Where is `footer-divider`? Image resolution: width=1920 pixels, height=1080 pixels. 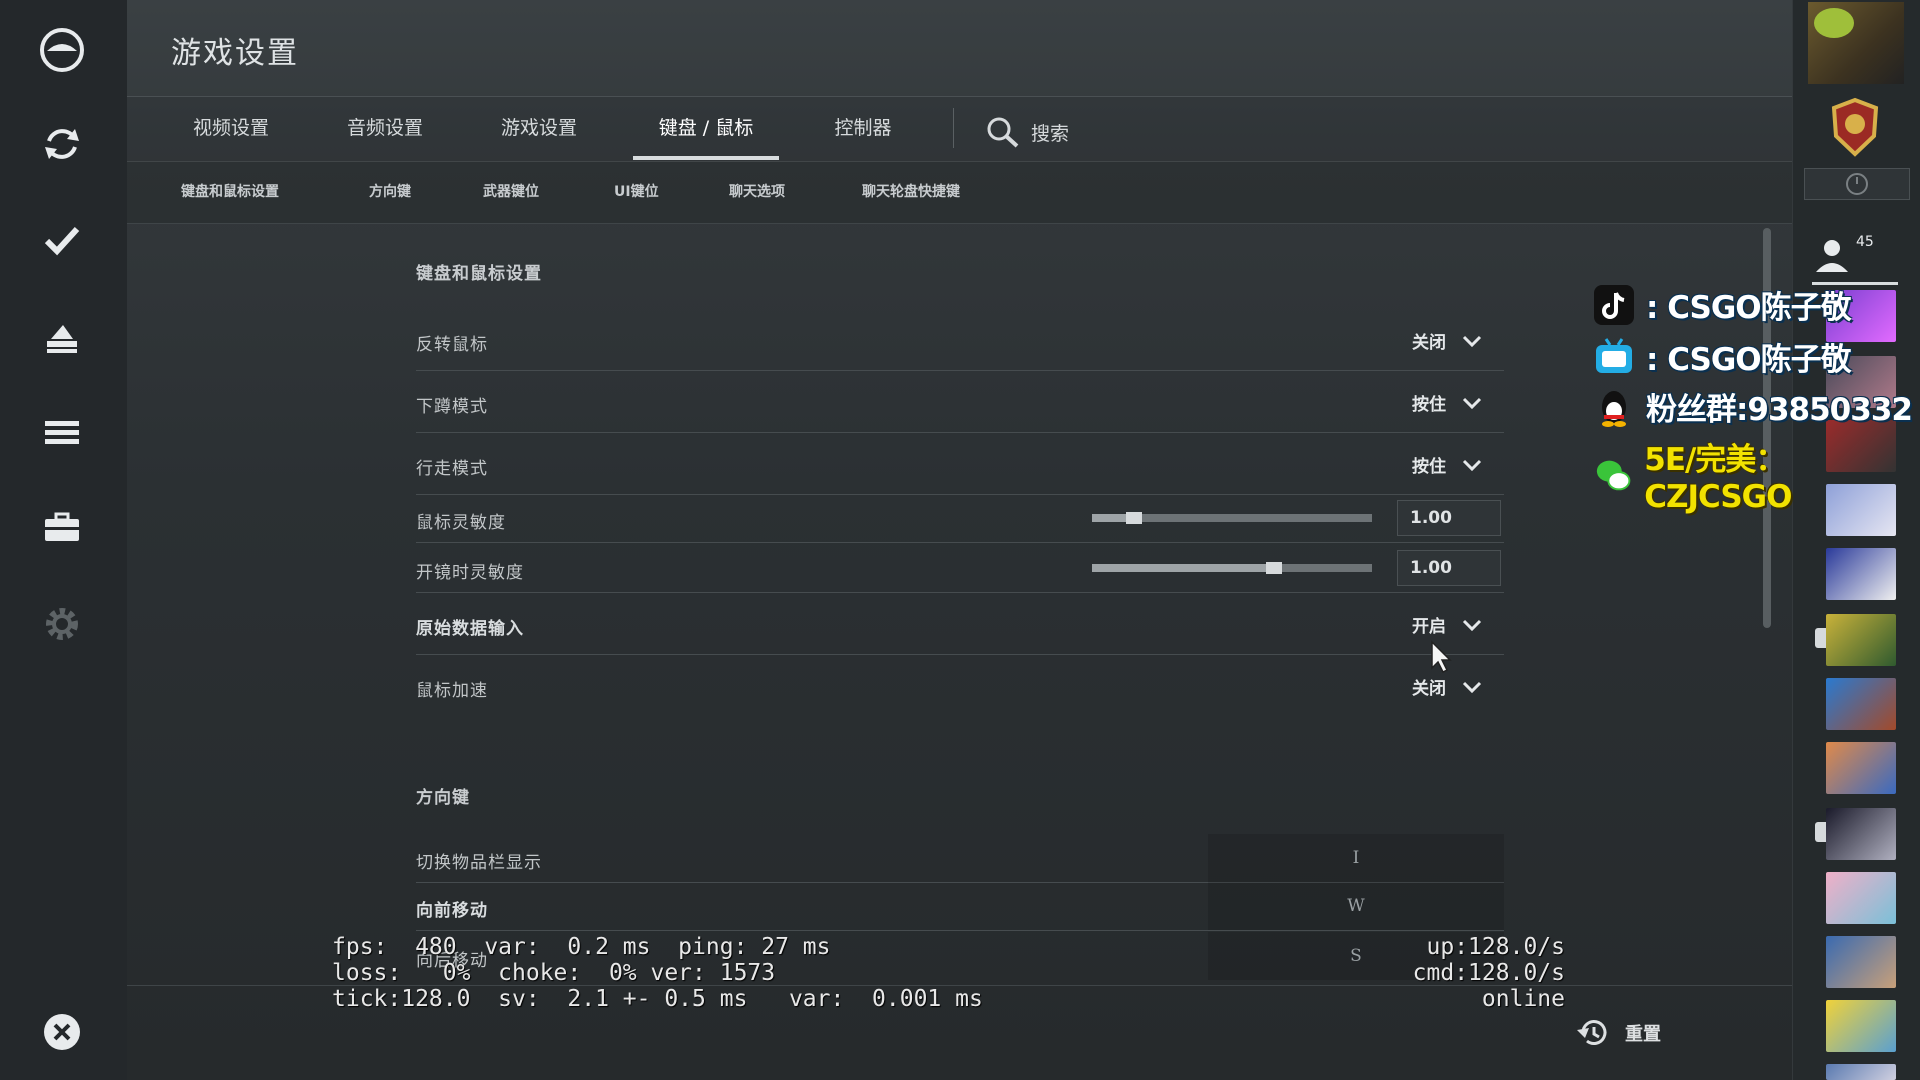
footer-divider is located at coordinates (959, 985).